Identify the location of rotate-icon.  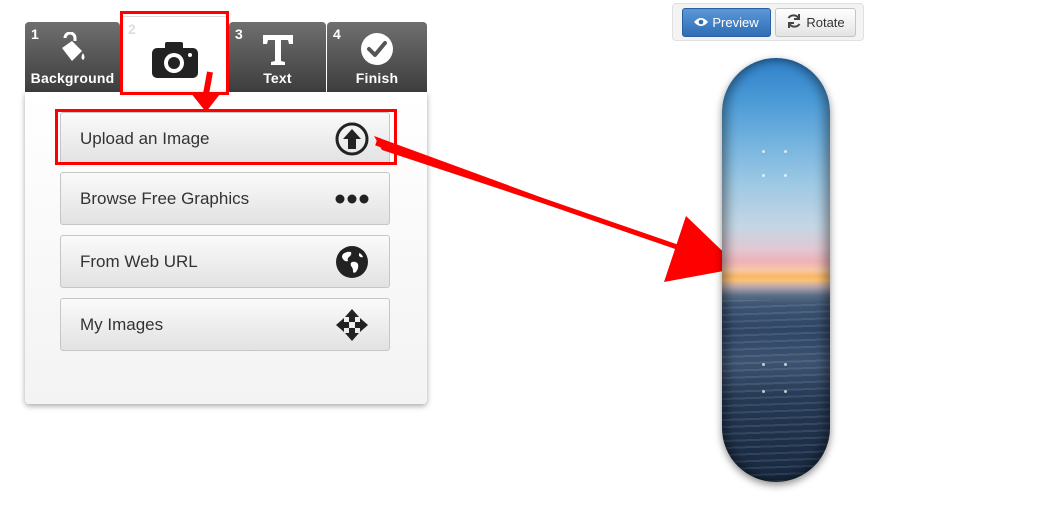
(794, 22).